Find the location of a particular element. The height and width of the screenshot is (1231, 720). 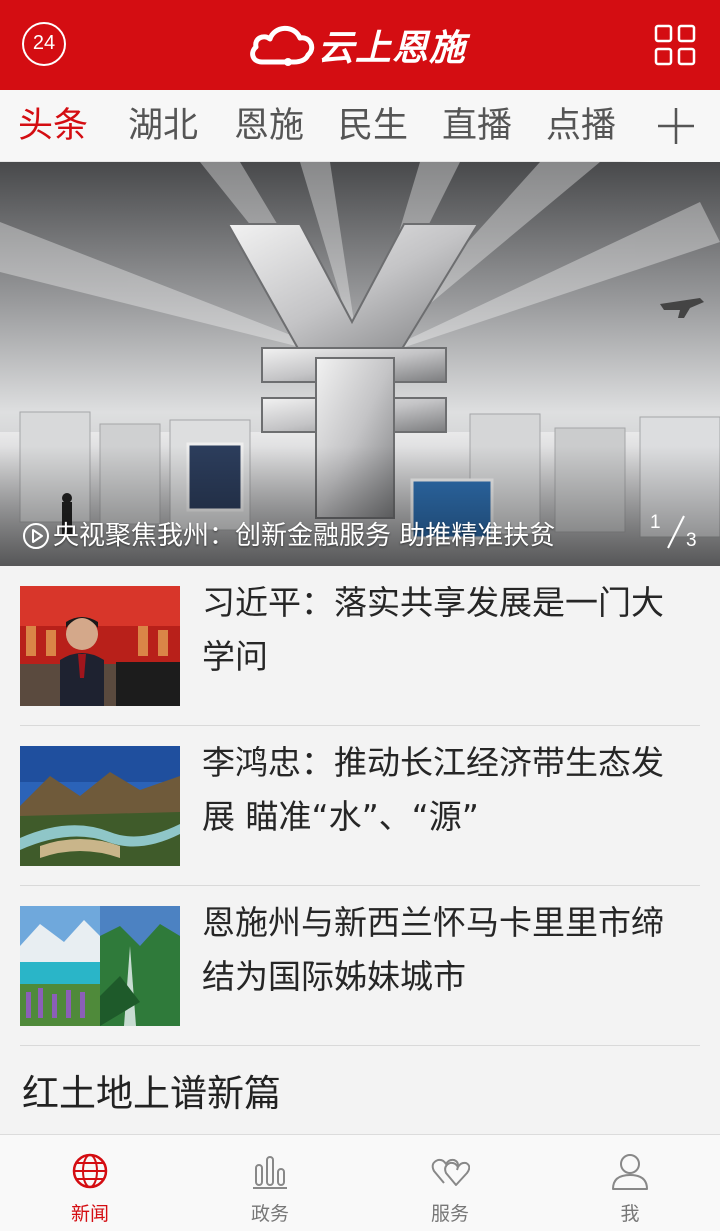

nav-label: 新闻 is located at coordinates (89, 1214).